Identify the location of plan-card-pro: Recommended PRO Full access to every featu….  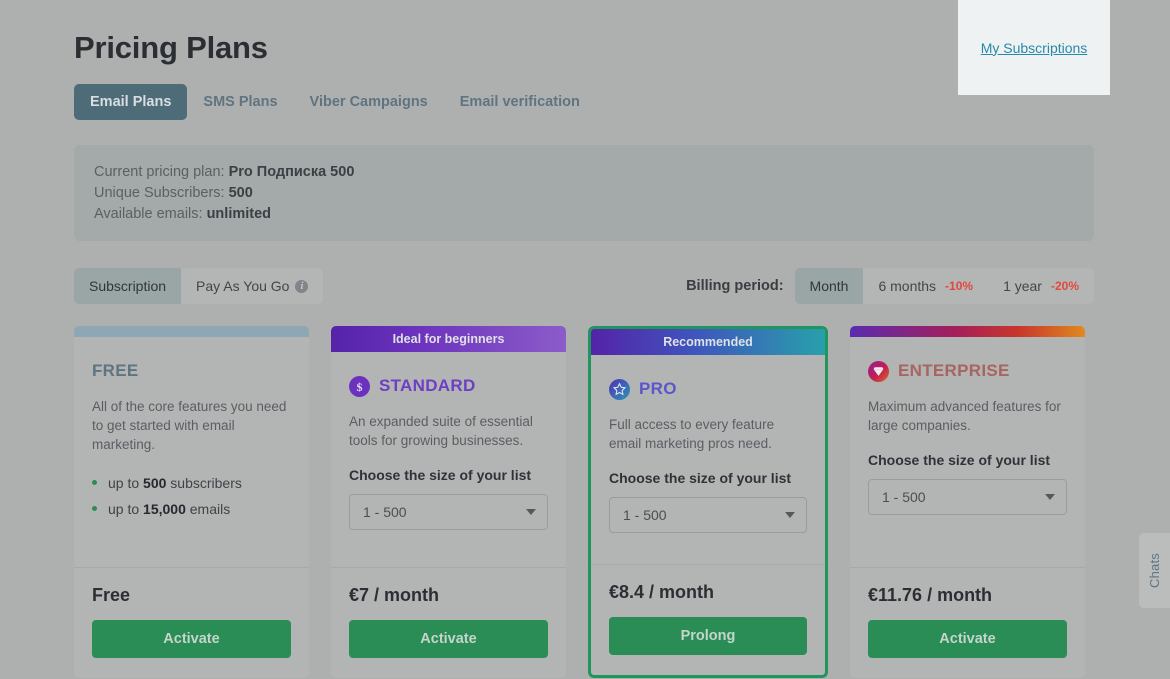
(708, 502).